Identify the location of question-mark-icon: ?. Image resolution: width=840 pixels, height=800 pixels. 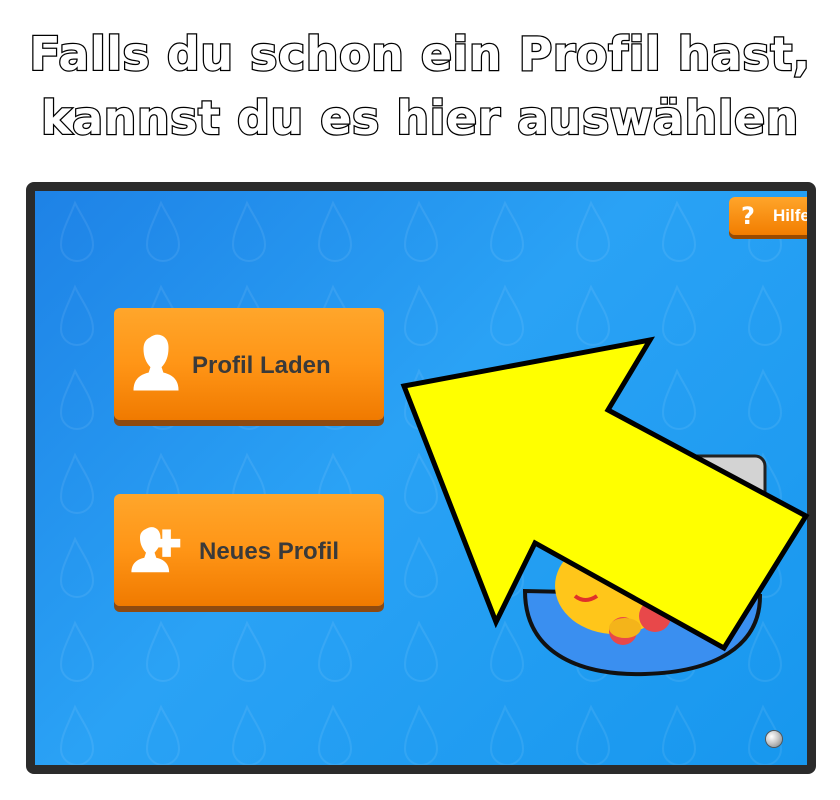
(748, 216).